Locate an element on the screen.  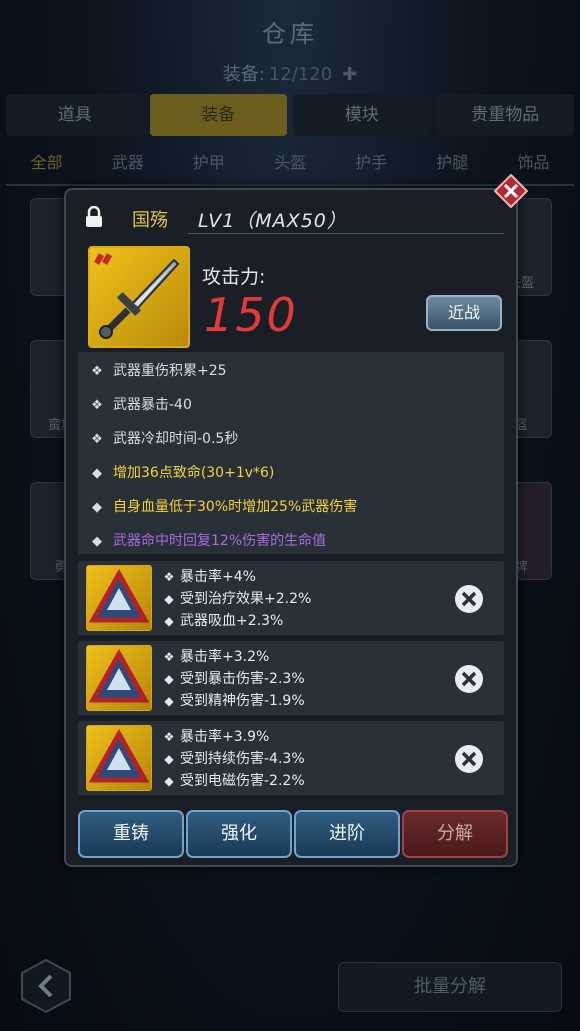
tab-equipment: 装备 is located at coordinates (218, 115).